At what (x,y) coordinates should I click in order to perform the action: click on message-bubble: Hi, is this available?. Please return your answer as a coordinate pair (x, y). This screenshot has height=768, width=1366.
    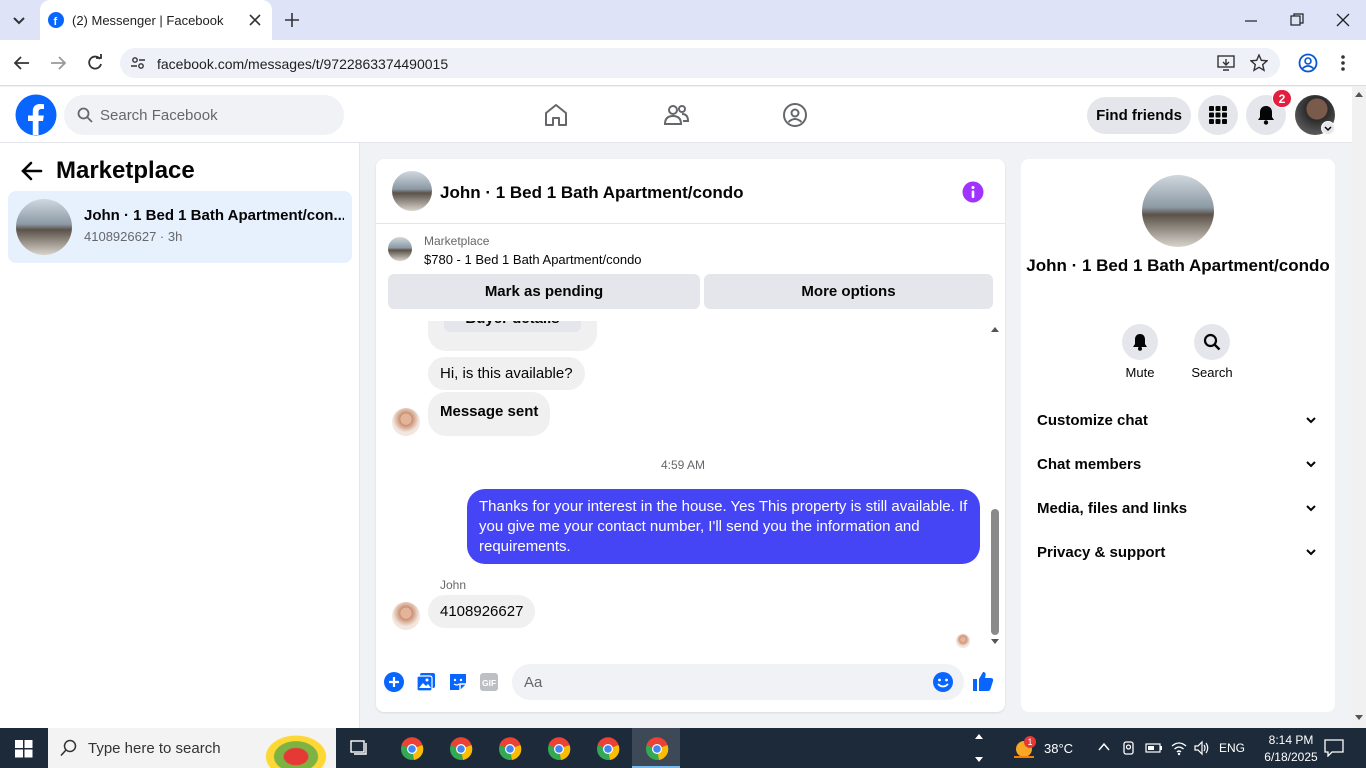
    Looking at the image, I should click on (506, 373).